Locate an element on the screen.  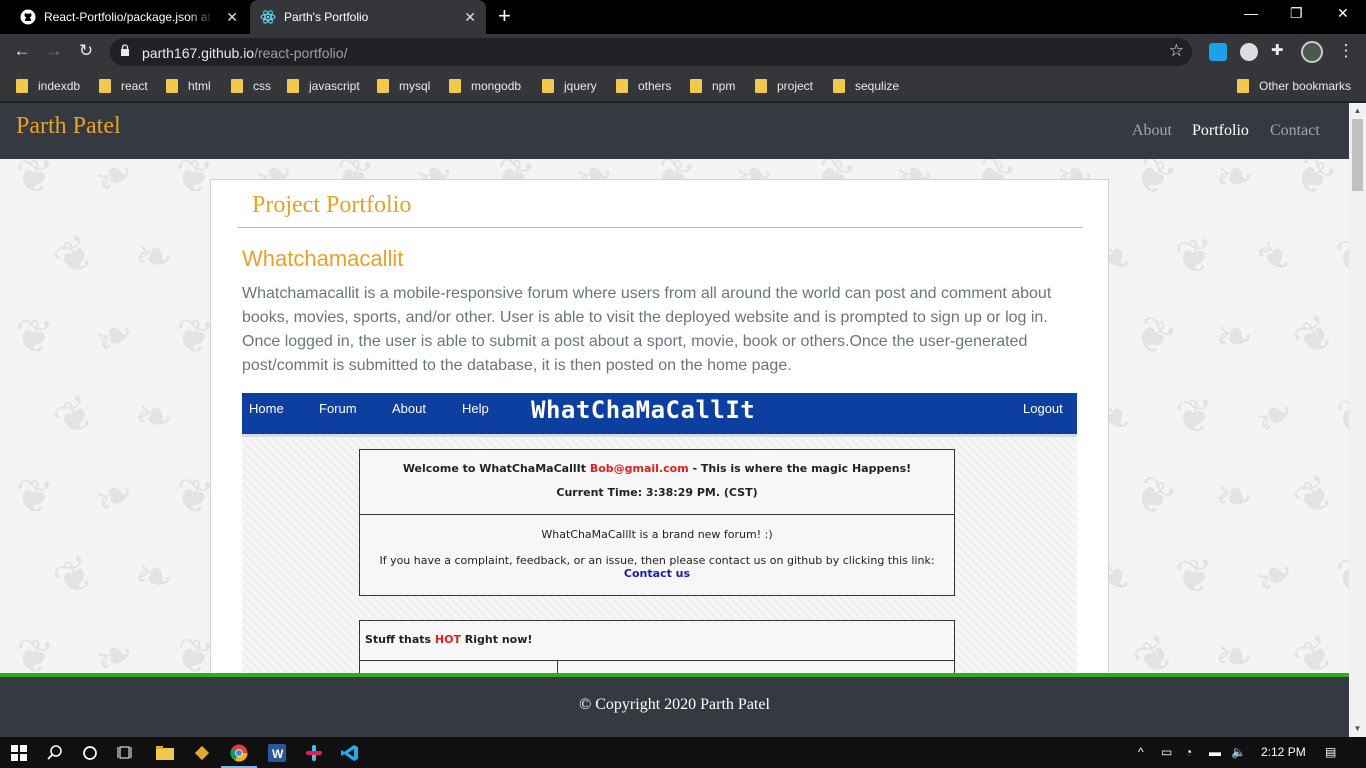
address-bar: parth167.github.io/react-portfolio/ ☆ is located at coordinates (651, 52).